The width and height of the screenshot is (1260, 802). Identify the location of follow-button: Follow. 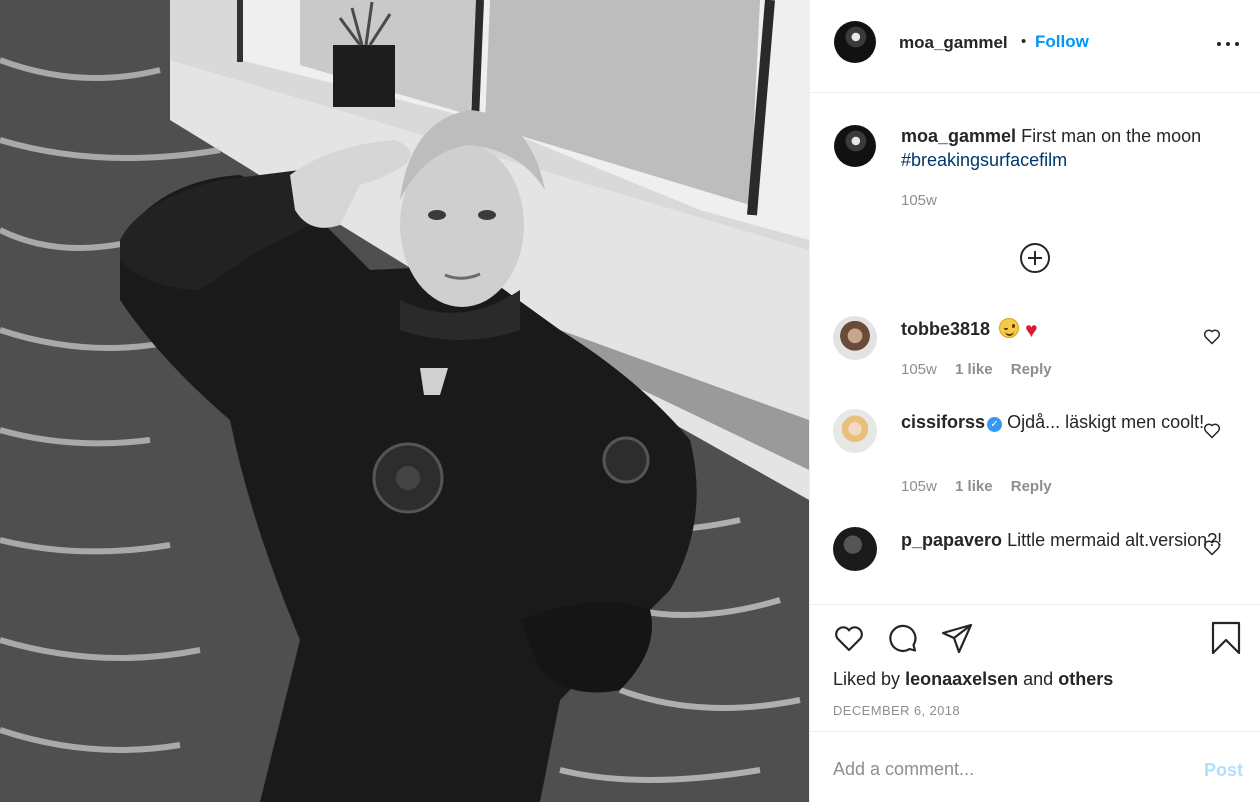
(1062, 42).